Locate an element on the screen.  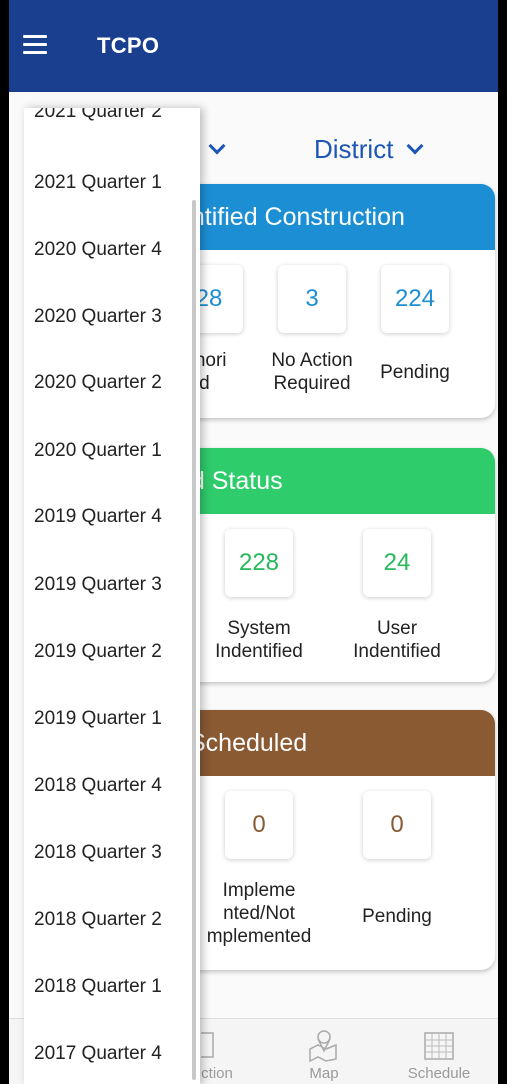
scheduled-pending-label: Pending is located at coordinates (397, 916).